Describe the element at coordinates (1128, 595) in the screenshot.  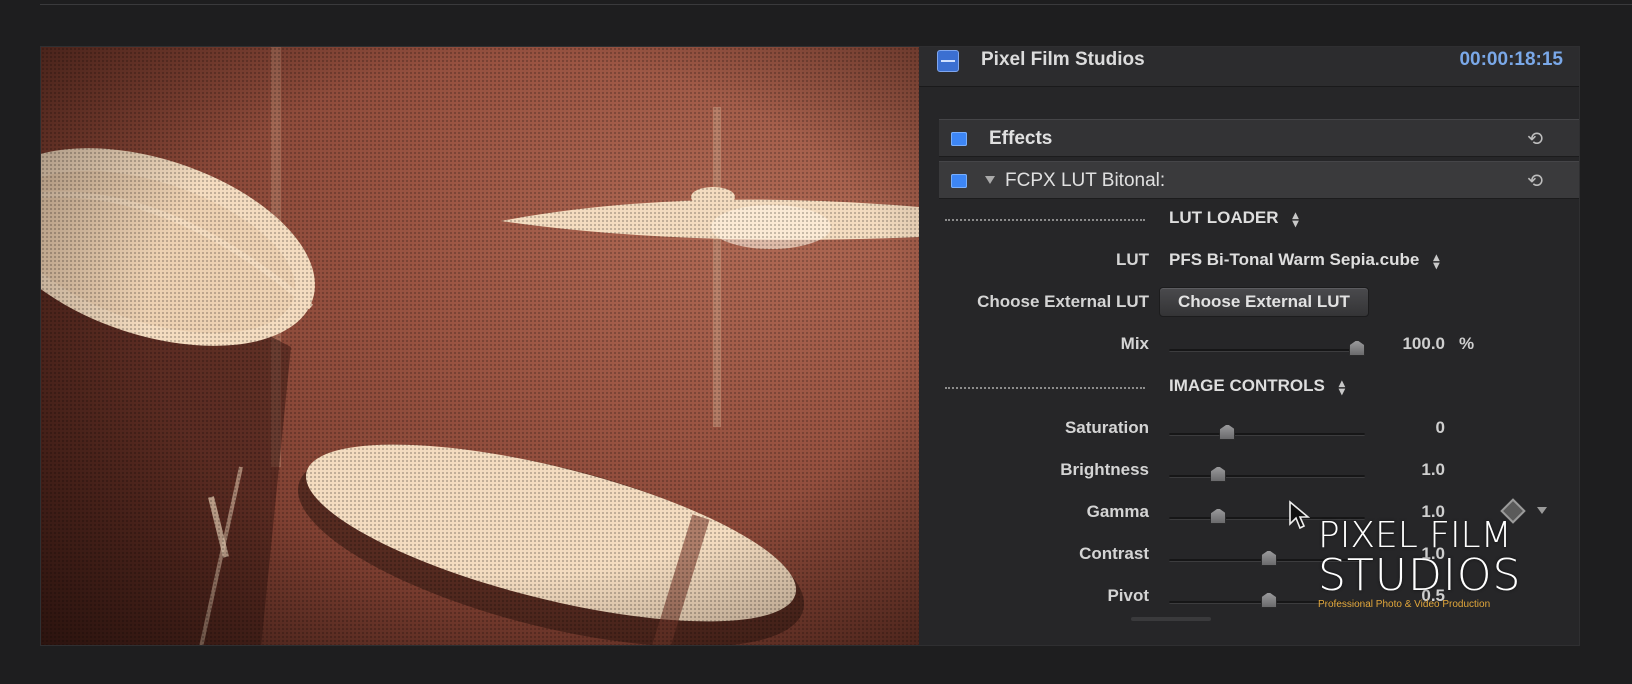
I see `pivot-label: Pivot` at that location.